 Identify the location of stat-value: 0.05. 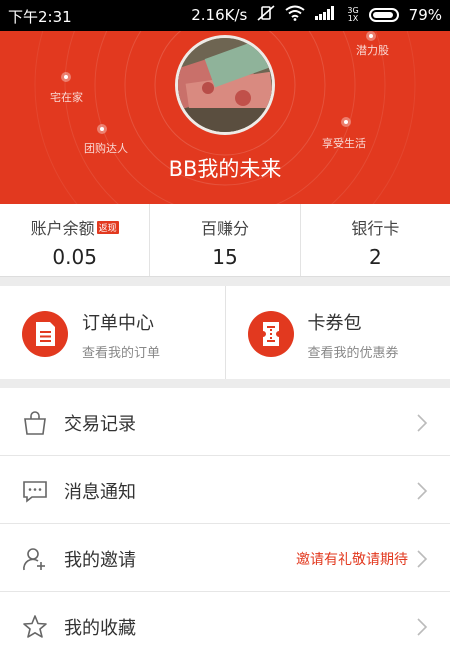
(74, 257).